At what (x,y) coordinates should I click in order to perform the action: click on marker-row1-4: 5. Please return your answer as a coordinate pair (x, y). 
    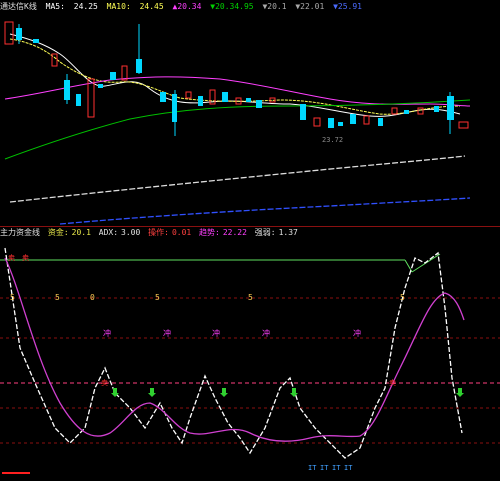
    Looking at the image, I should click on (250, 297).